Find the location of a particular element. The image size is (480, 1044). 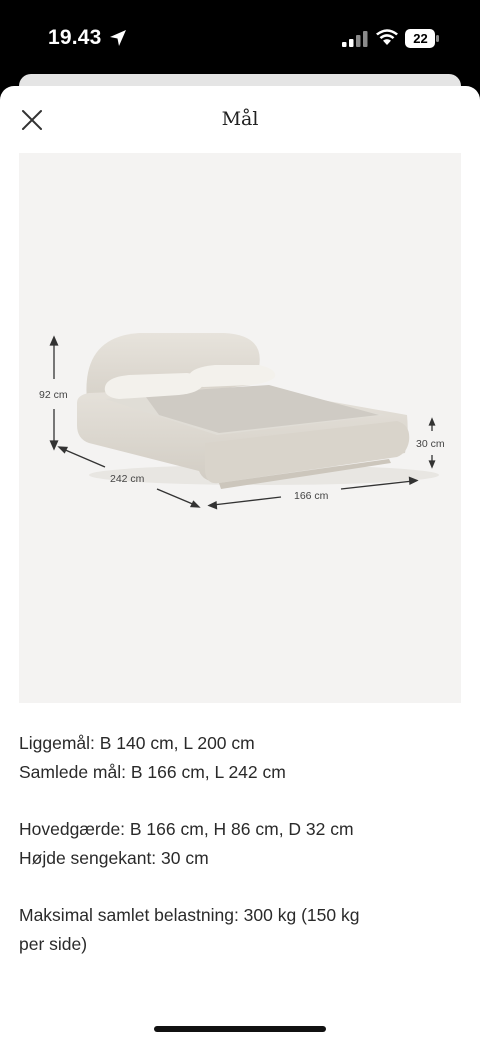

wifi-icon is located at coordinates (387, 37).